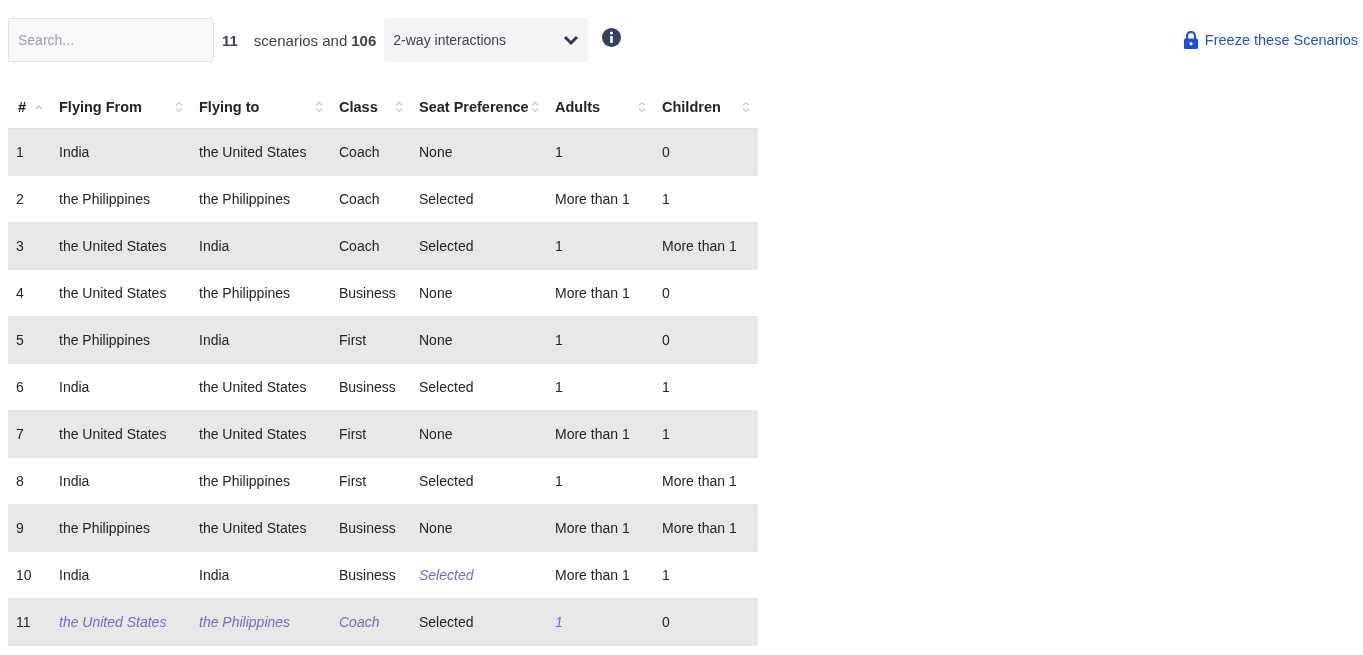  What do you see at coordinates (612, 37) in the screenshot?
I see `info-icon` at bounding box center [612, 37].